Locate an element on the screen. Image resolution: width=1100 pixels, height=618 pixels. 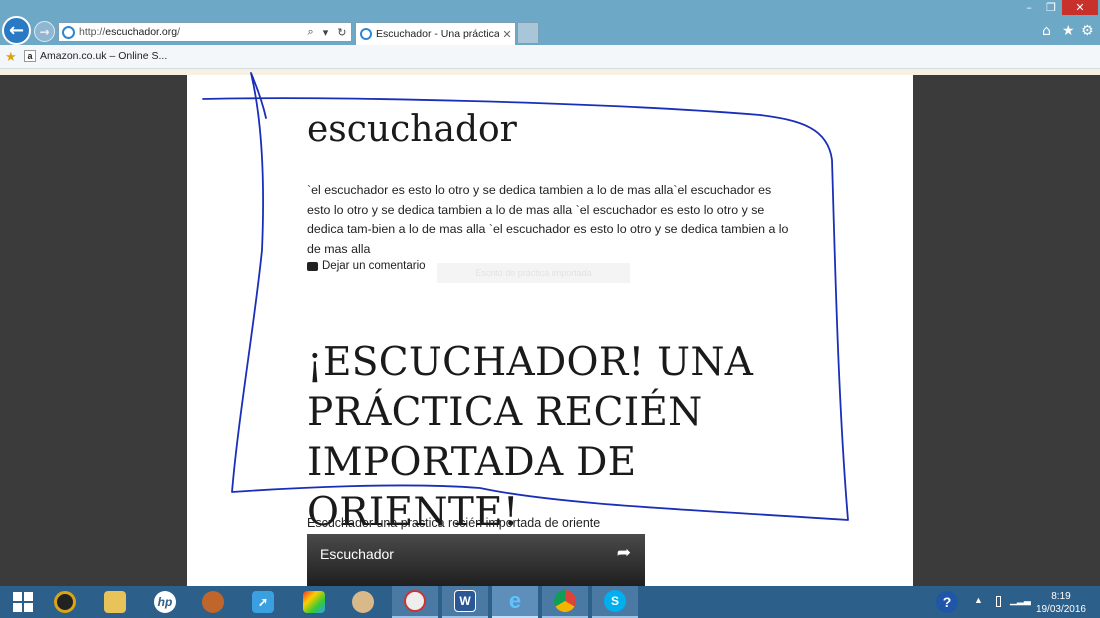
post-title: escuchador is located at coordinates (412, 129).